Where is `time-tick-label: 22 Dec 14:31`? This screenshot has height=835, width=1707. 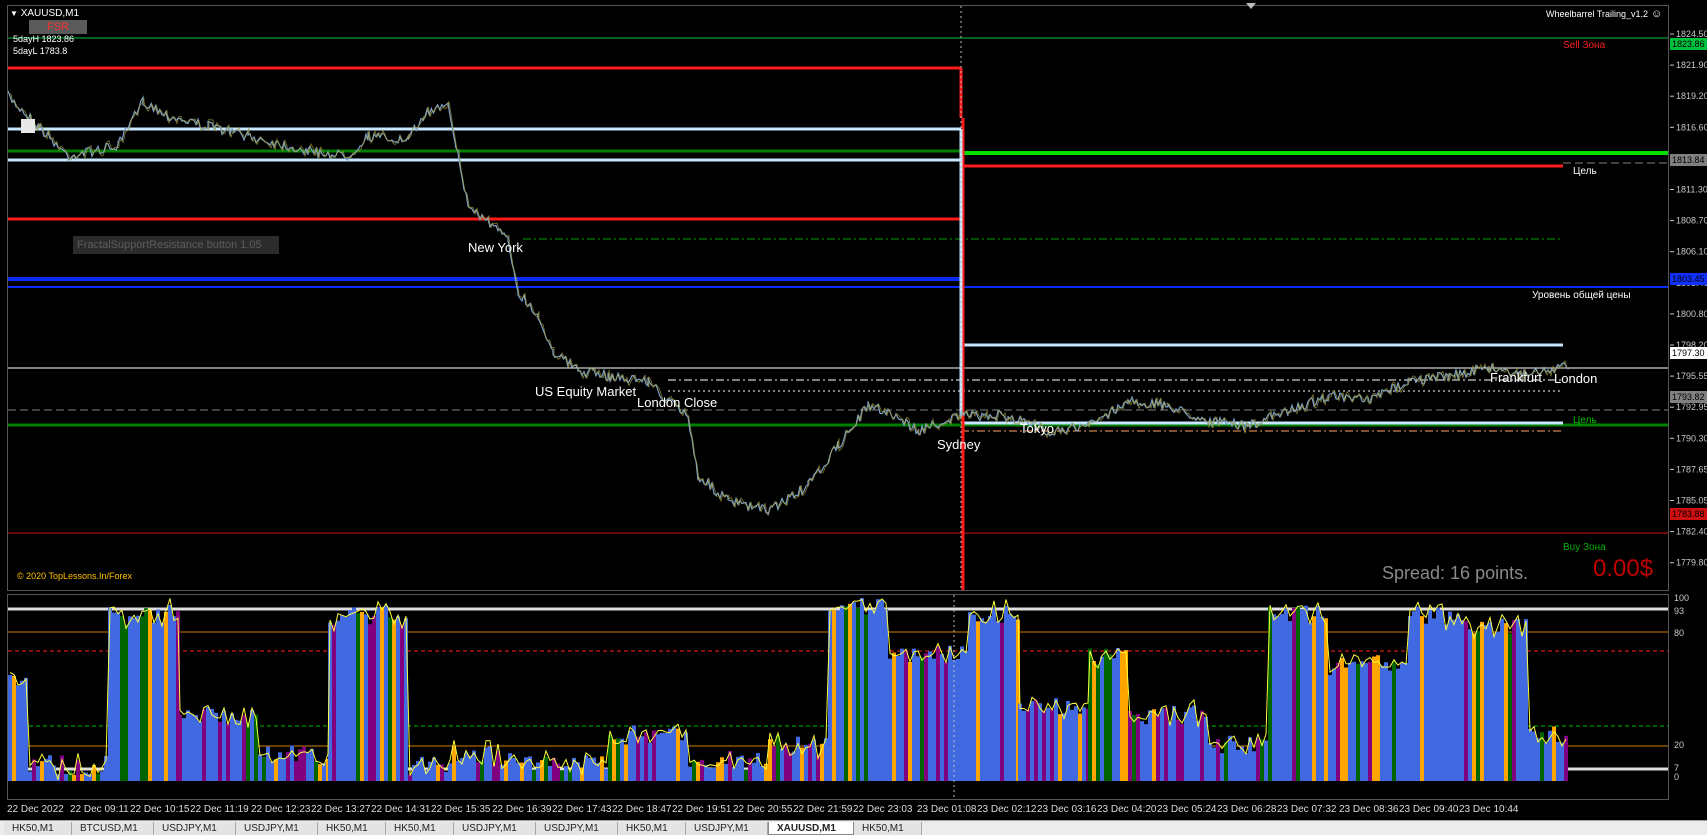
time-tick-label: 22 Dec 14:31 is located at coordinates (401, 809).